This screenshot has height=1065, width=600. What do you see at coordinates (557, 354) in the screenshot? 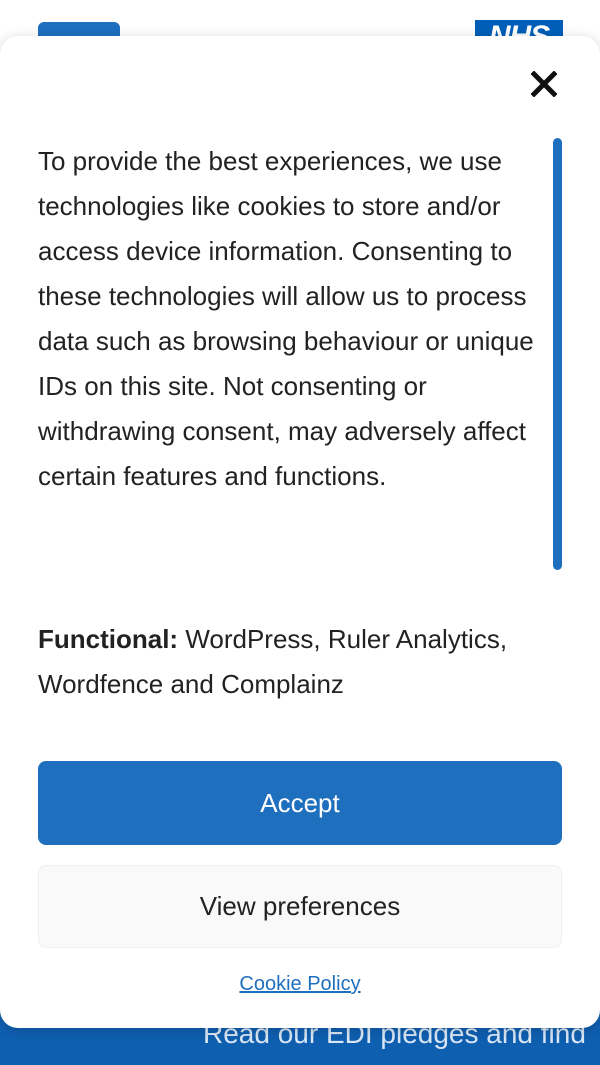
I see `message-scrollbar` at bounding box center [557, 354].